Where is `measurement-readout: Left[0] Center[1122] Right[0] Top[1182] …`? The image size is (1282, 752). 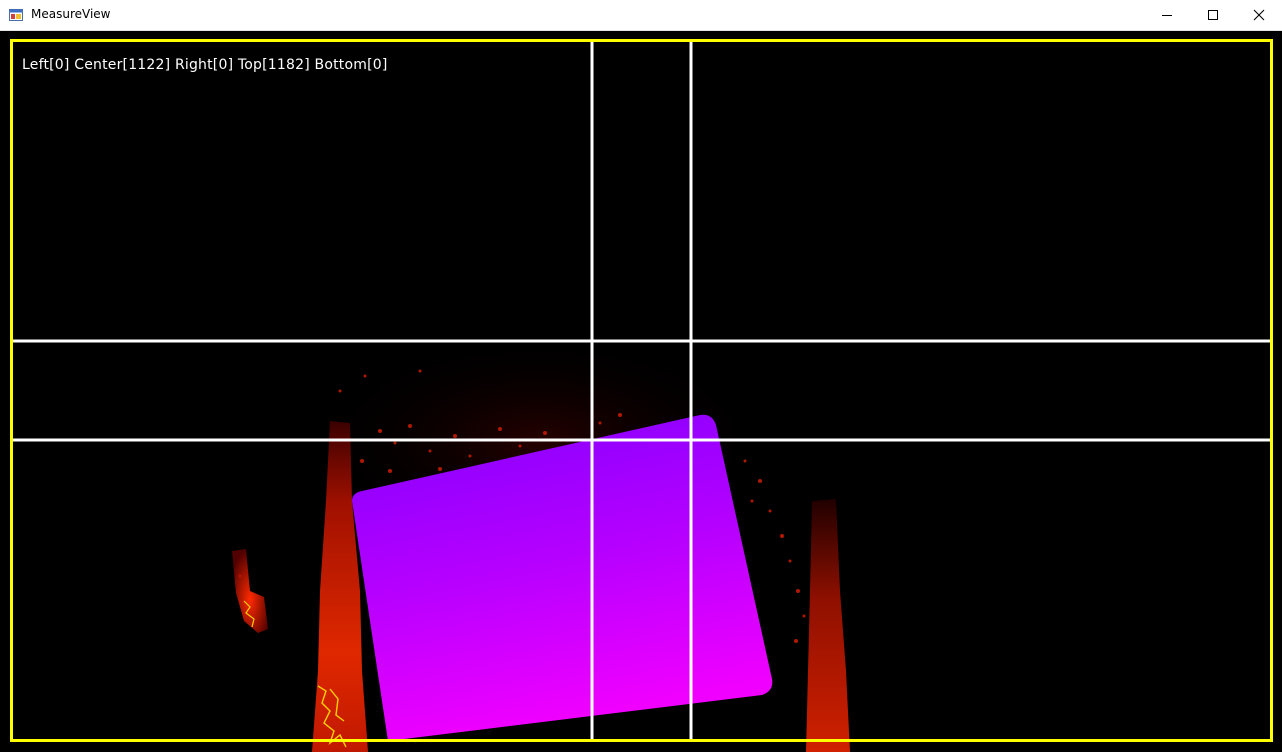
measurement-readout: Left[0] Center[1122] Right[0] Top[1182] … is located at coordinates (205, 65).